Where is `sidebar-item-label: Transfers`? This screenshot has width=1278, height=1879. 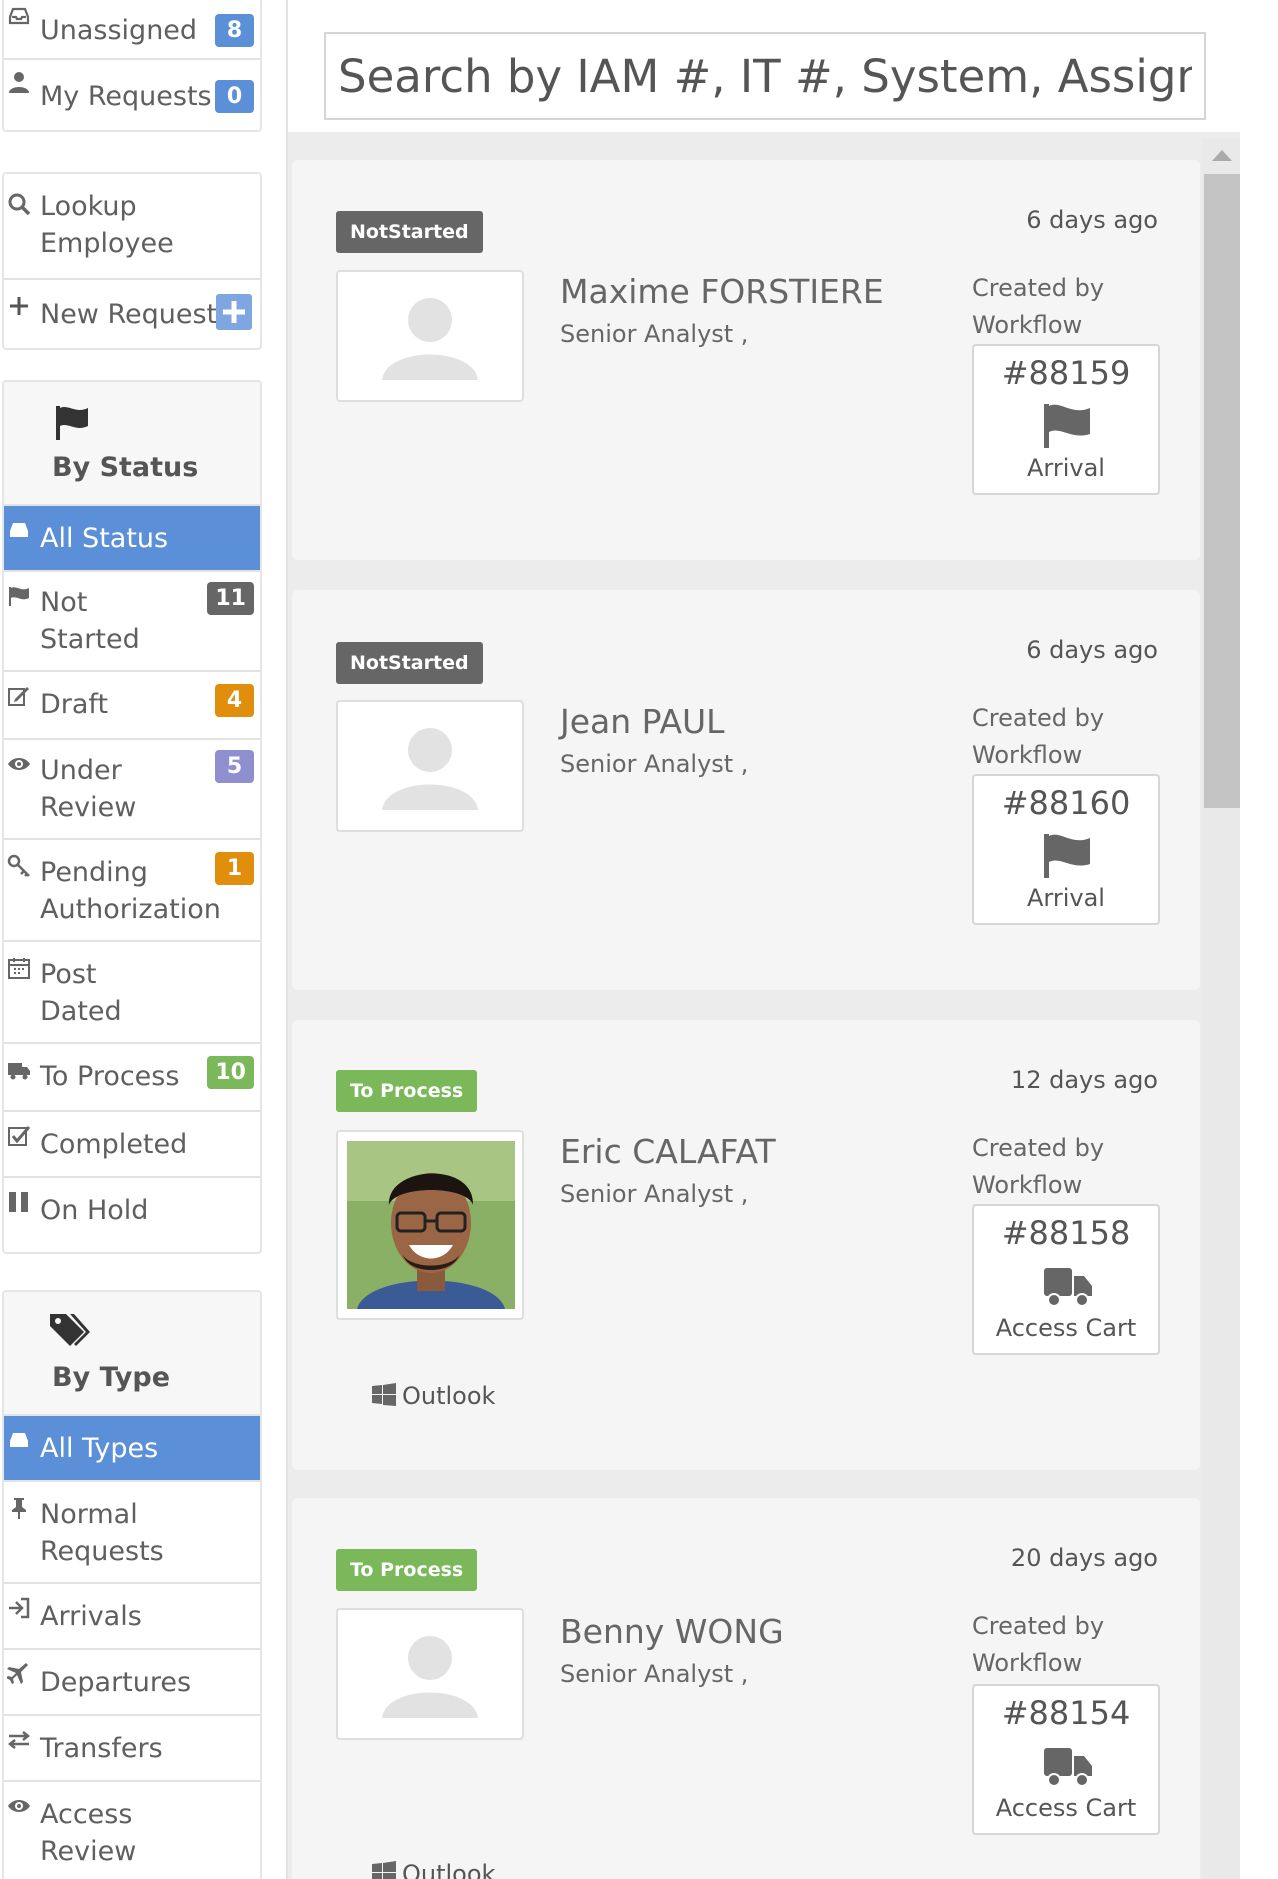
sidebar-item-label: Transfers is located at coordinates (101, 1748).